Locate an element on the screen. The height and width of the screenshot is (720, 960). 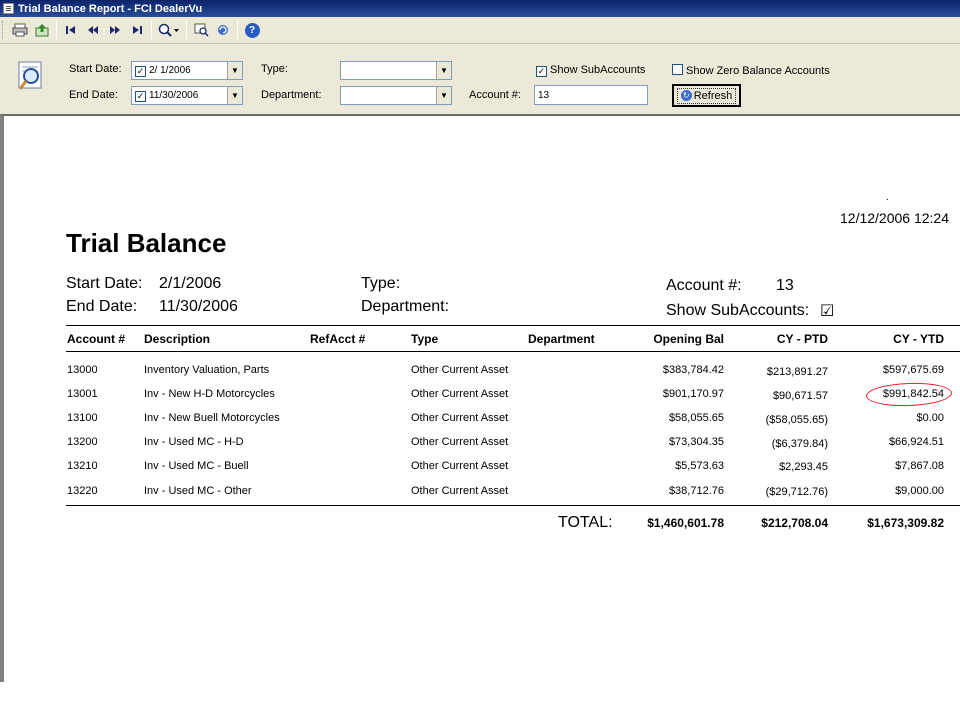
column-header-cy-ptd: CY - PTD is located at coordinates (802, 339).